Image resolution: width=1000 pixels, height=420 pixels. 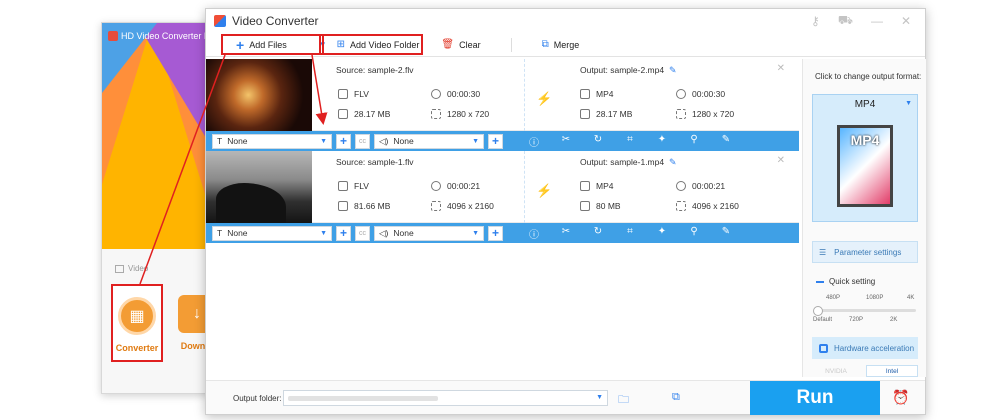 I want to click on source-format: FLV, so click(x=353, y=186).